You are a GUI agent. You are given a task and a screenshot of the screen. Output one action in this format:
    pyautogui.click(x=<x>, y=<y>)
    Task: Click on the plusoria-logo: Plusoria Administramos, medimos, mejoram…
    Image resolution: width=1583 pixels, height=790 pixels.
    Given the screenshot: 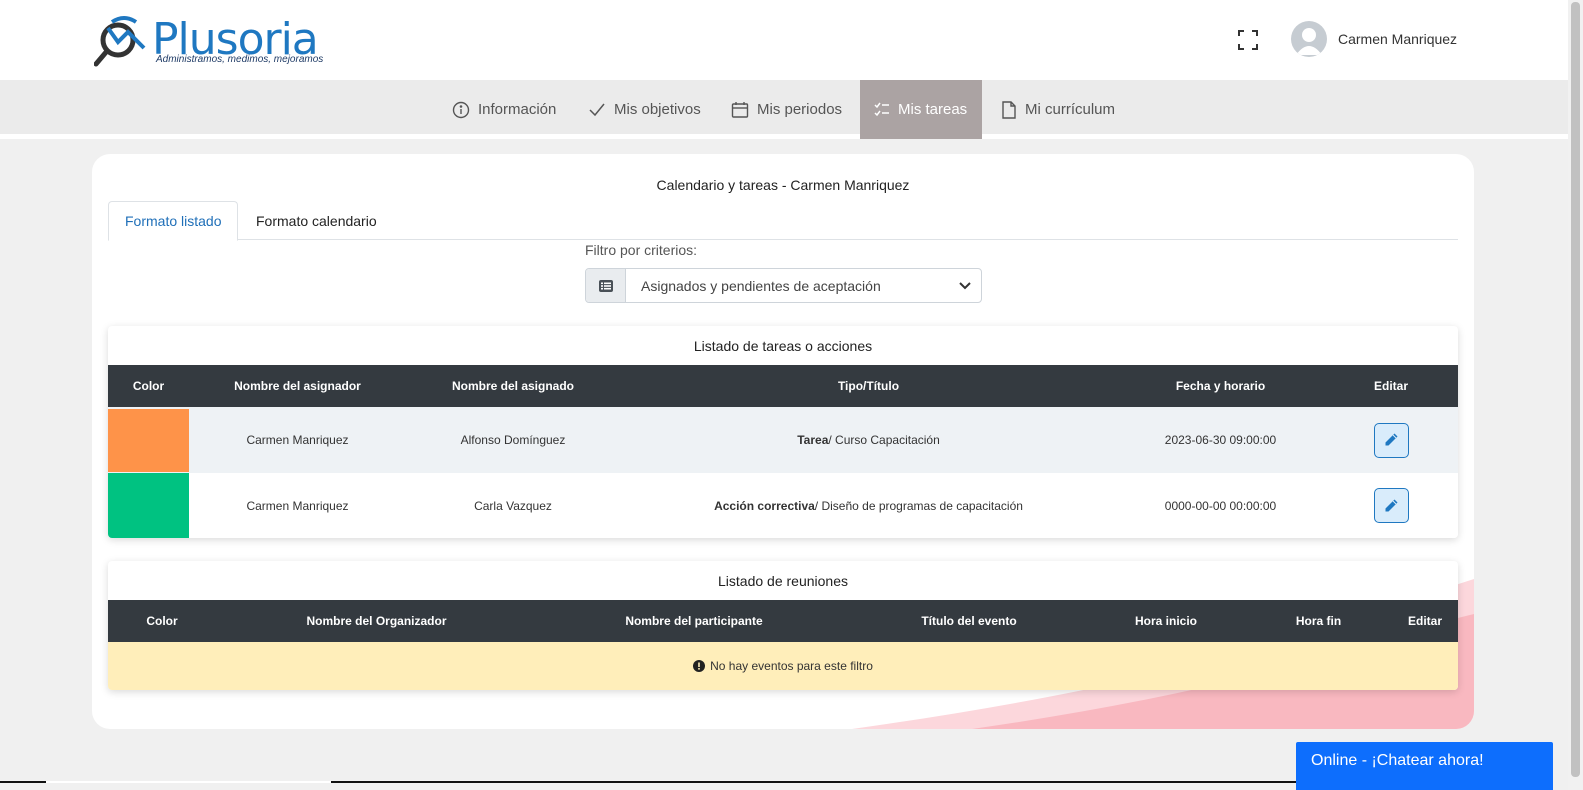 What is the action you would take?
    pyautogui.click(x=214, y=40)
    